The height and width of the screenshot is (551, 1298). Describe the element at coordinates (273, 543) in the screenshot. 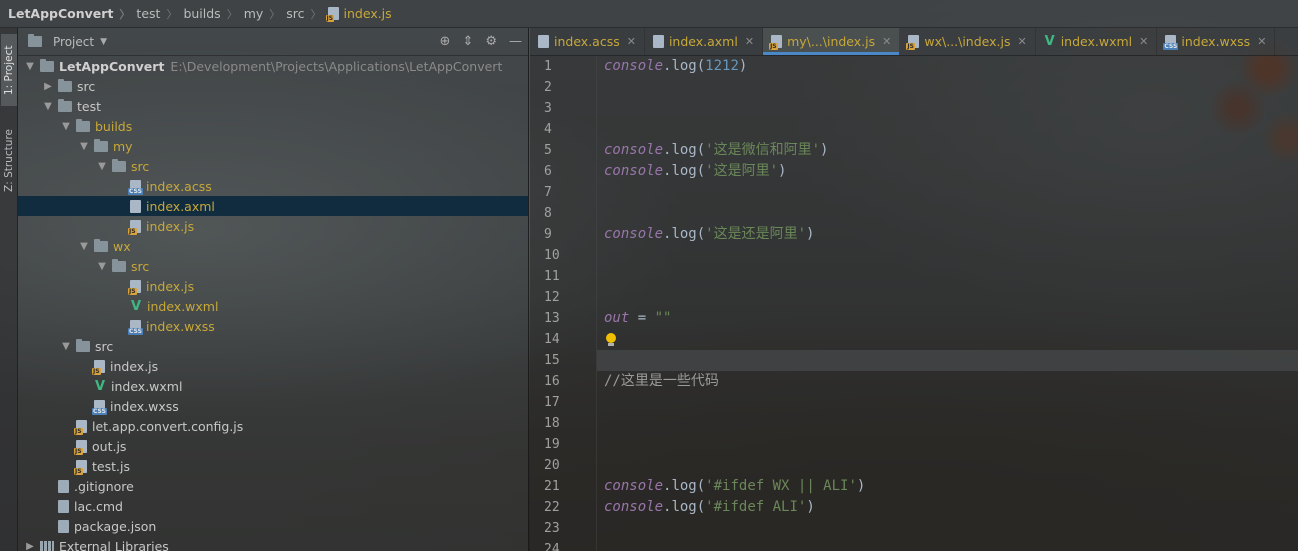

I see `tree-item: ▶ External Libraries` at that location.